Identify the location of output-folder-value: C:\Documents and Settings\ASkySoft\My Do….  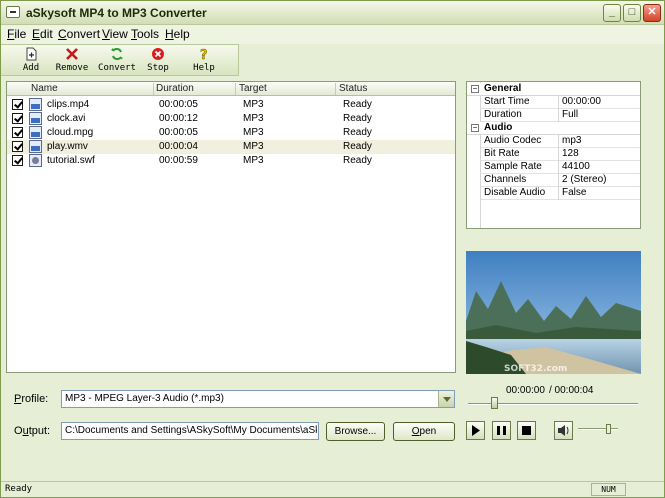
(191, 430).